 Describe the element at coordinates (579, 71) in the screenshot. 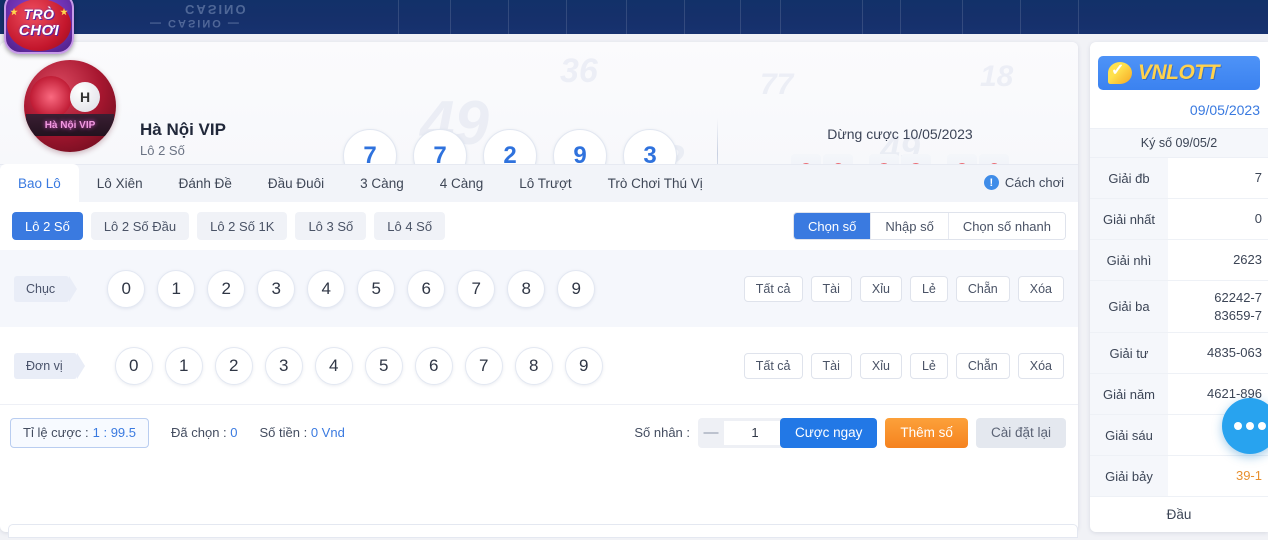

I see `watermark: 36` at that location.